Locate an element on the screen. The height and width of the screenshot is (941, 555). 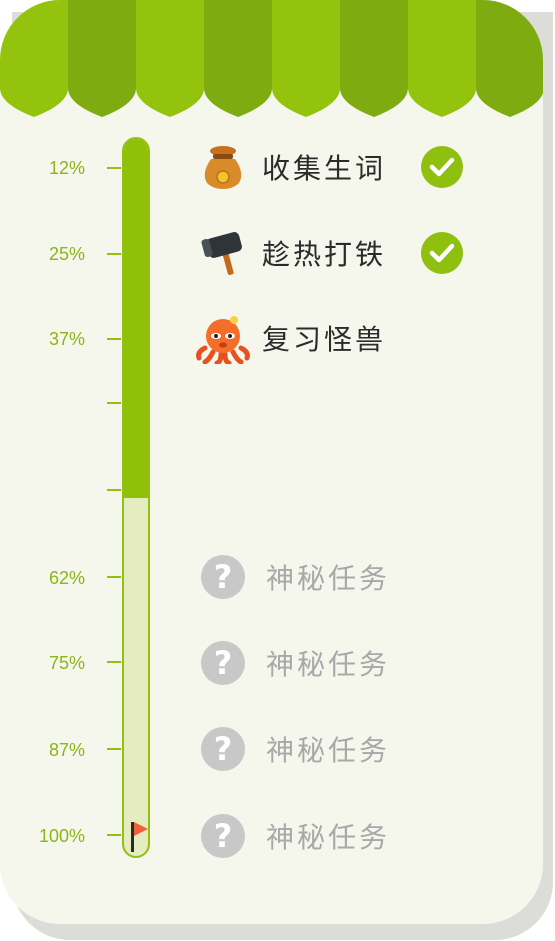
task-label: 复习怪兽 is located at coordinates (324, 339).